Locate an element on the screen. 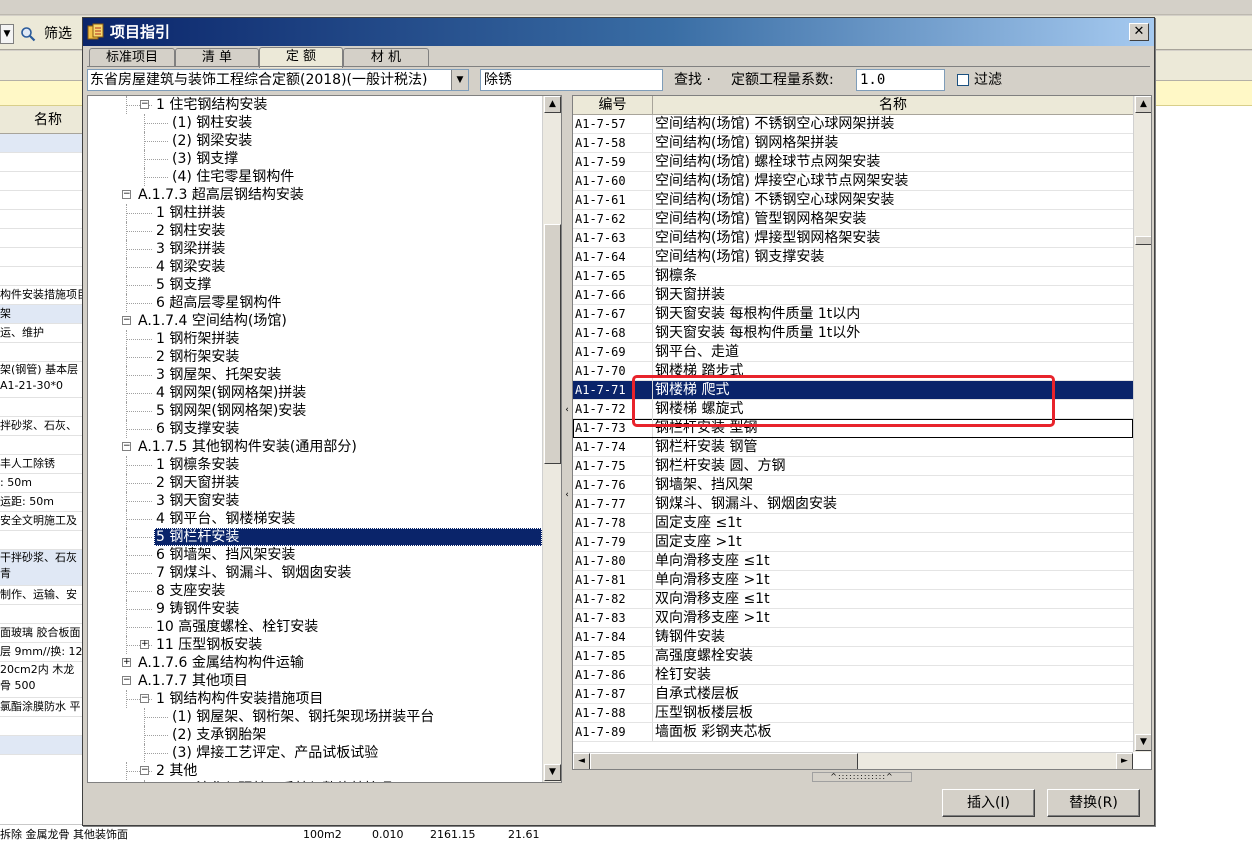 This screenshot has height=845, width=1252. quota-row: A1-7-64 空间结构(场馆) 钢支撑安装 is located at coordinates (853, 257).